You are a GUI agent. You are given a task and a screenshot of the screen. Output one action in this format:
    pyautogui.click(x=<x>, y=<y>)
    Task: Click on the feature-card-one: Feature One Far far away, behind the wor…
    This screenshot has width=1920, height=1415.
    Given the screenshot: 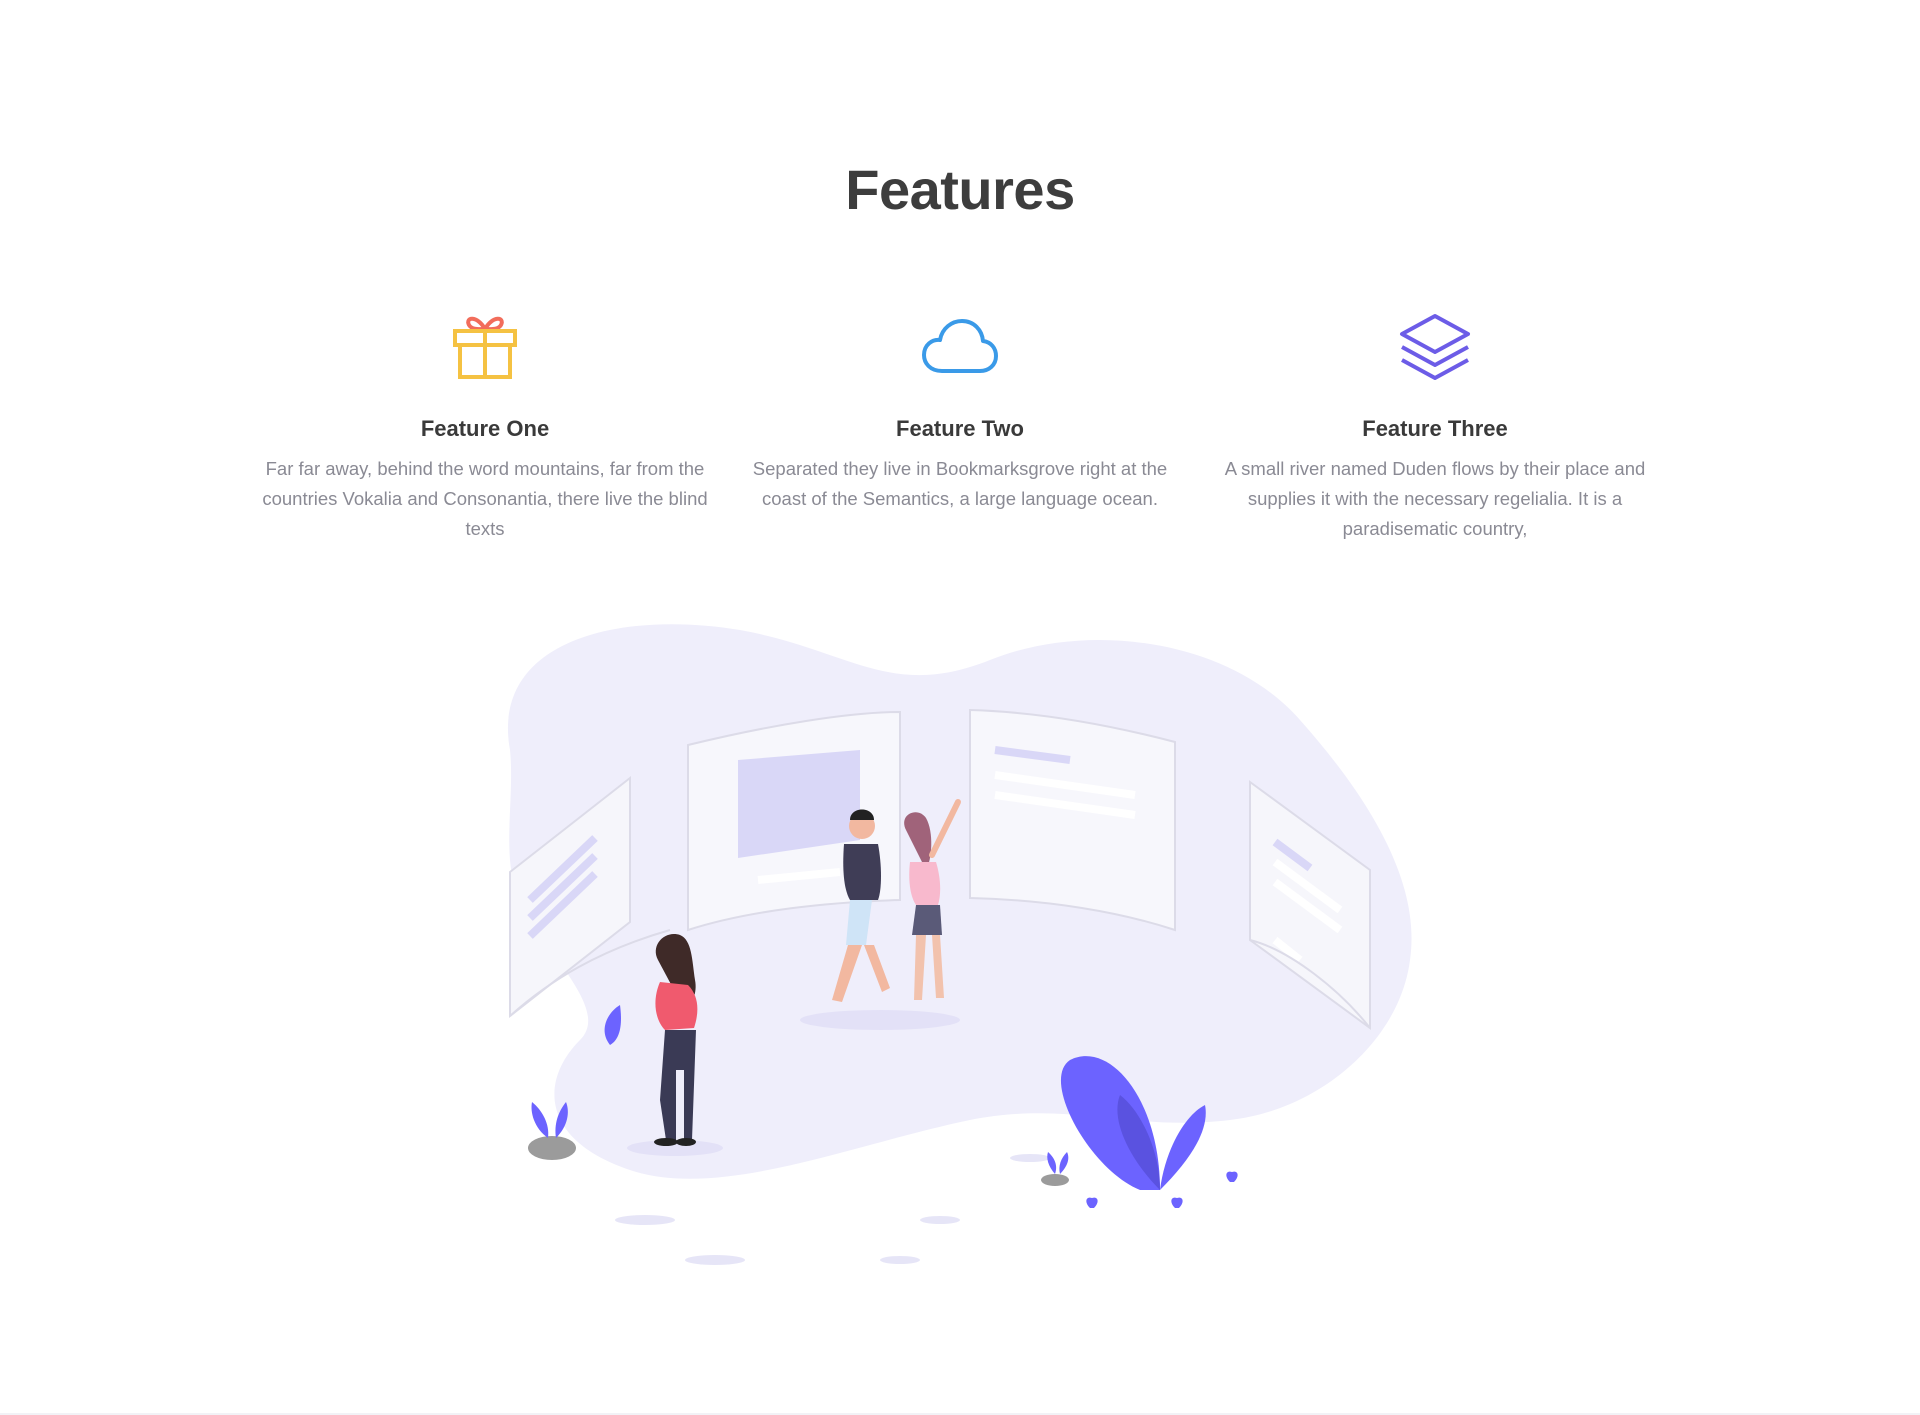 What is the action you would take?
    pyautogui.click(x=485, y=425)
    